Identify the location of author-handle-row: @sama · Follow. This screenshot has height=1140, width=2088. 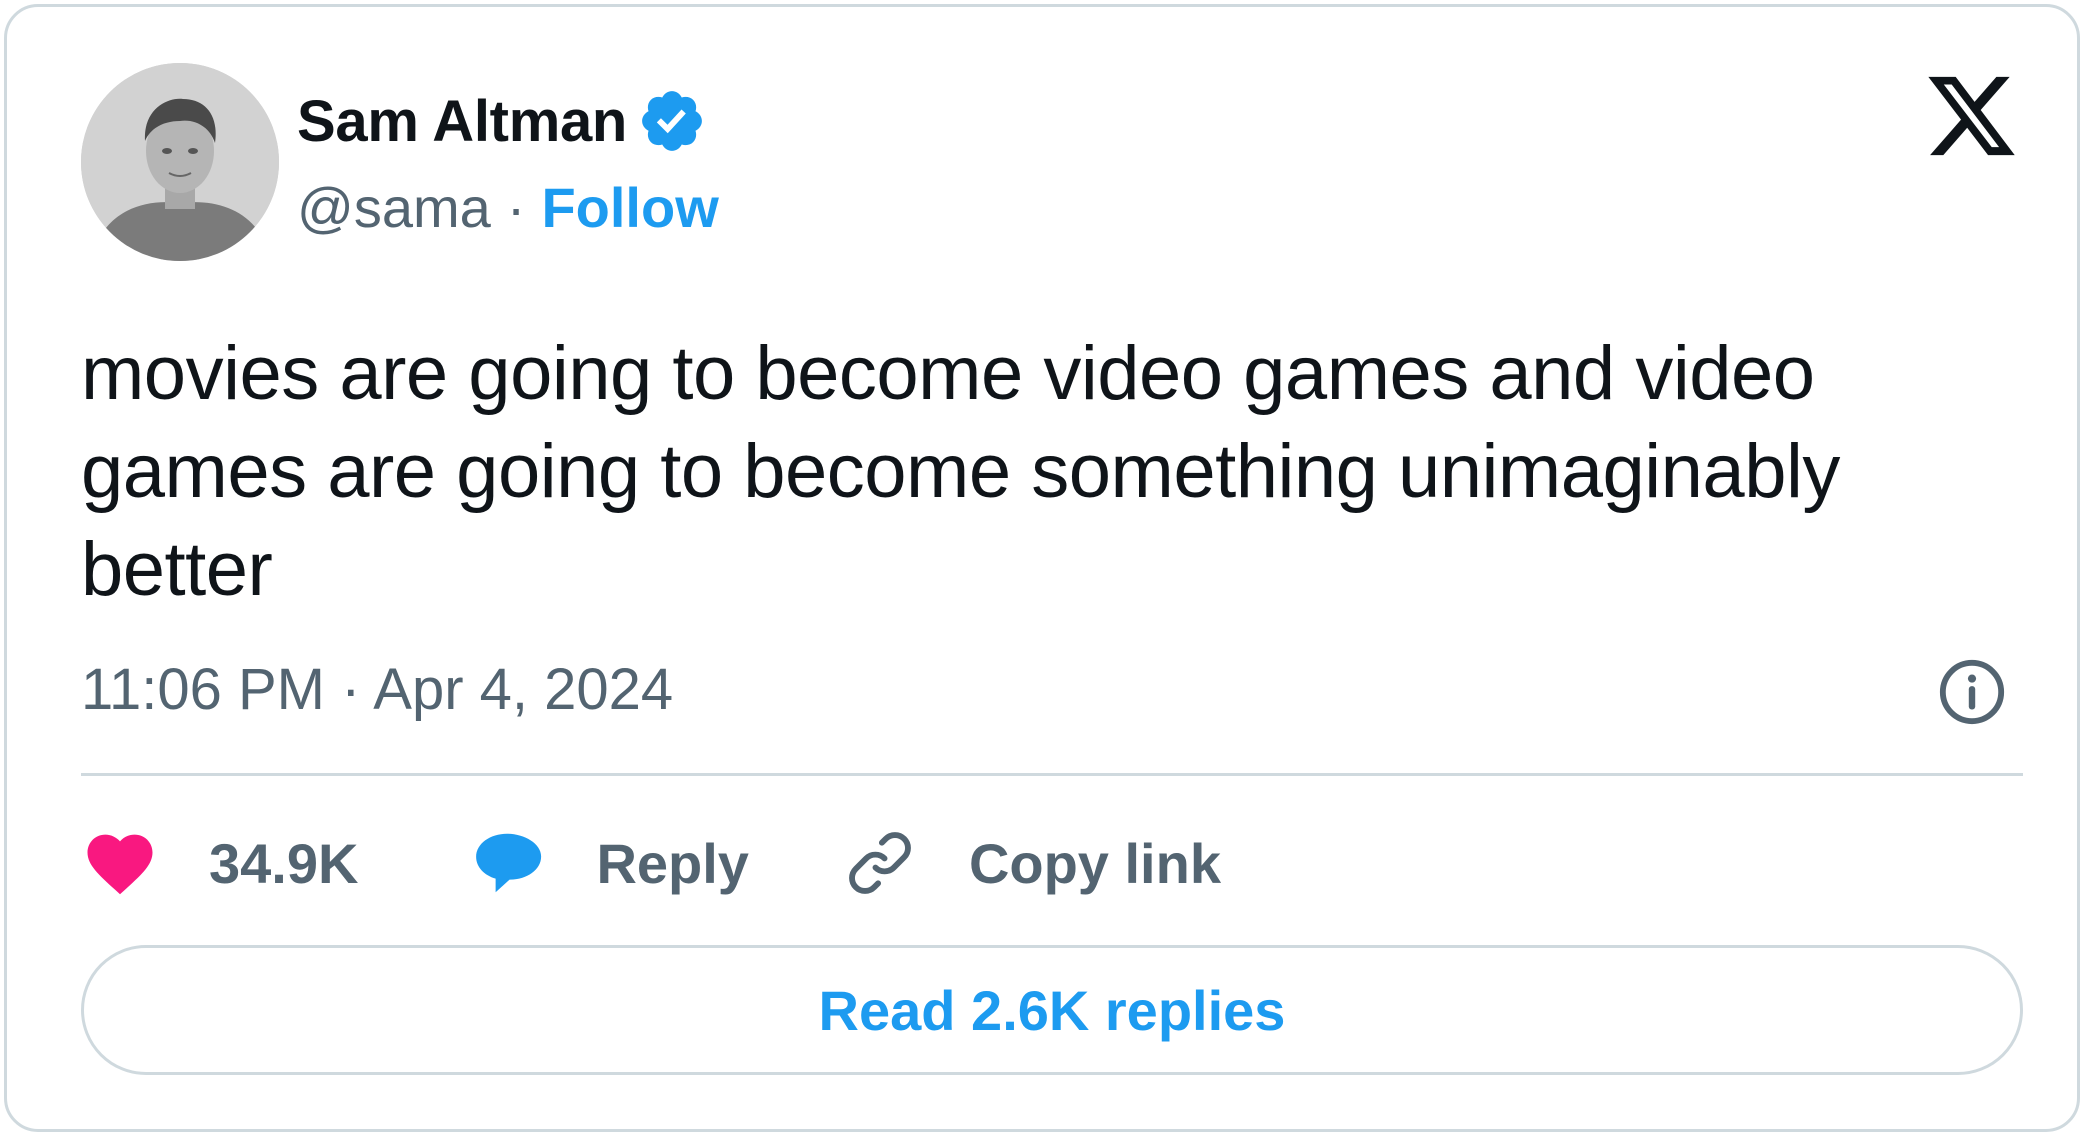
(508, 207).